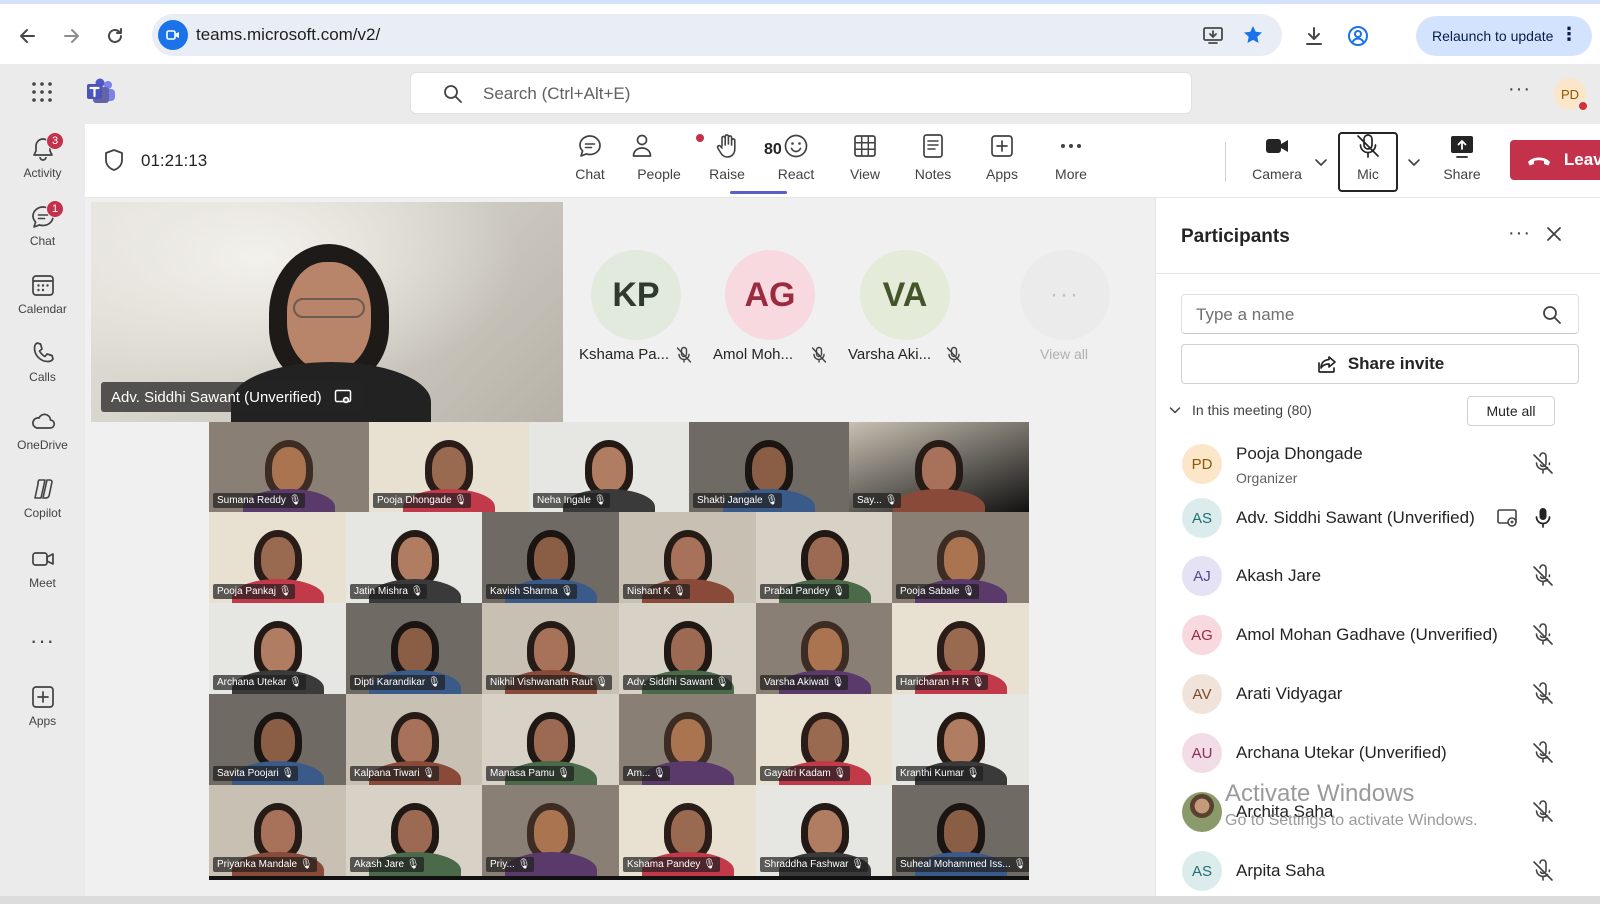 The image size is (1600, 904). Describe the element at coordinates (717, 35) in the screenshot. I see `address-bar: teams.microsoft.com/v2/` at that location.